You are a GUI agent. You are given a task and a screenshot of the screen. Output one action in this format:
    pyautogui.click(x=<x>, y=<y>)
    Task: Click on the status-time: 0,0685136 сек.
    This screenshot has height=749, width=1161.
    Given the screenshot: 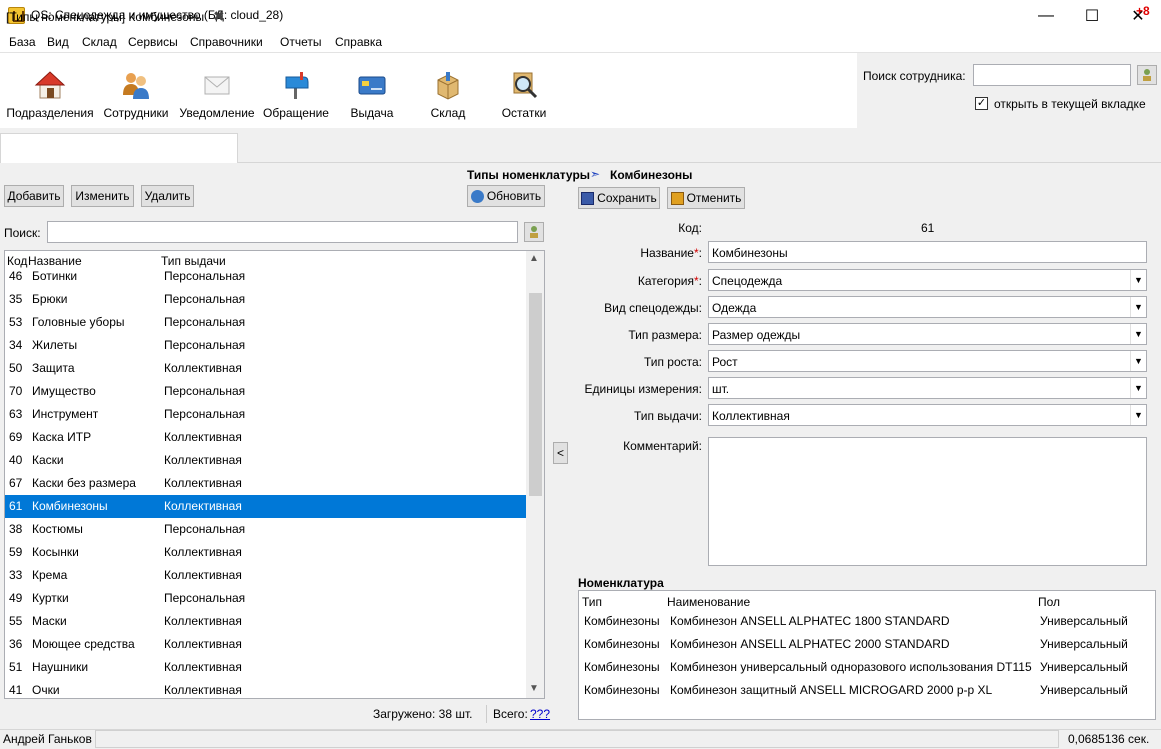 What is the action you would take?
    pyautogui.click(x=1109, y=739)
    